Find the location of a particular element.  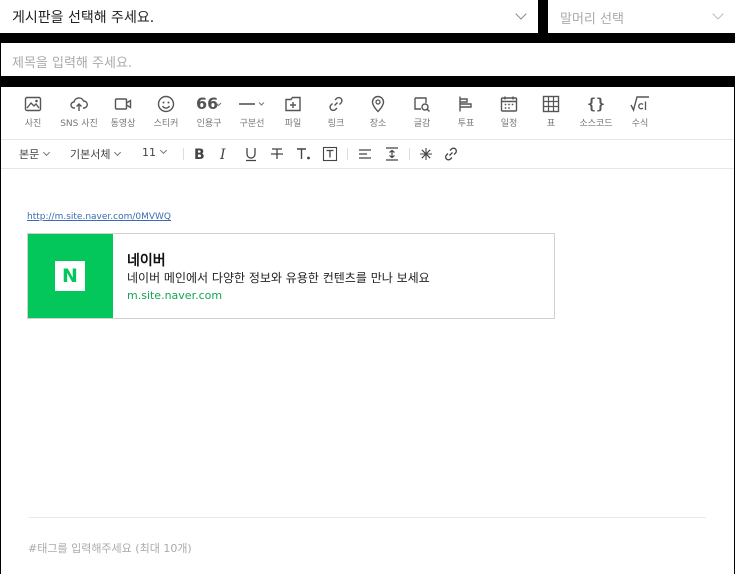

font-family-value: 기본서체 is located at coordinates (90, 154).